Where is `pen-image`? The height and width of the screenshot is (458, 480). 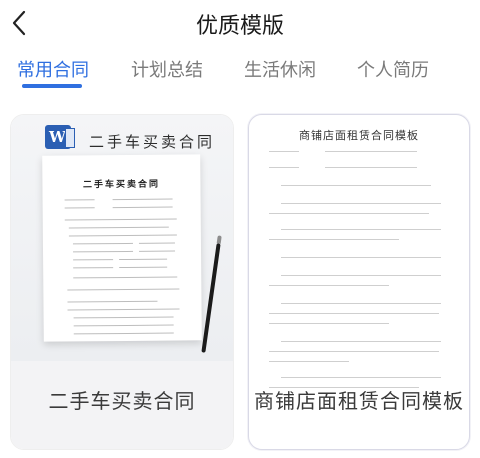 pen-image is located at coordinates (211, 298).